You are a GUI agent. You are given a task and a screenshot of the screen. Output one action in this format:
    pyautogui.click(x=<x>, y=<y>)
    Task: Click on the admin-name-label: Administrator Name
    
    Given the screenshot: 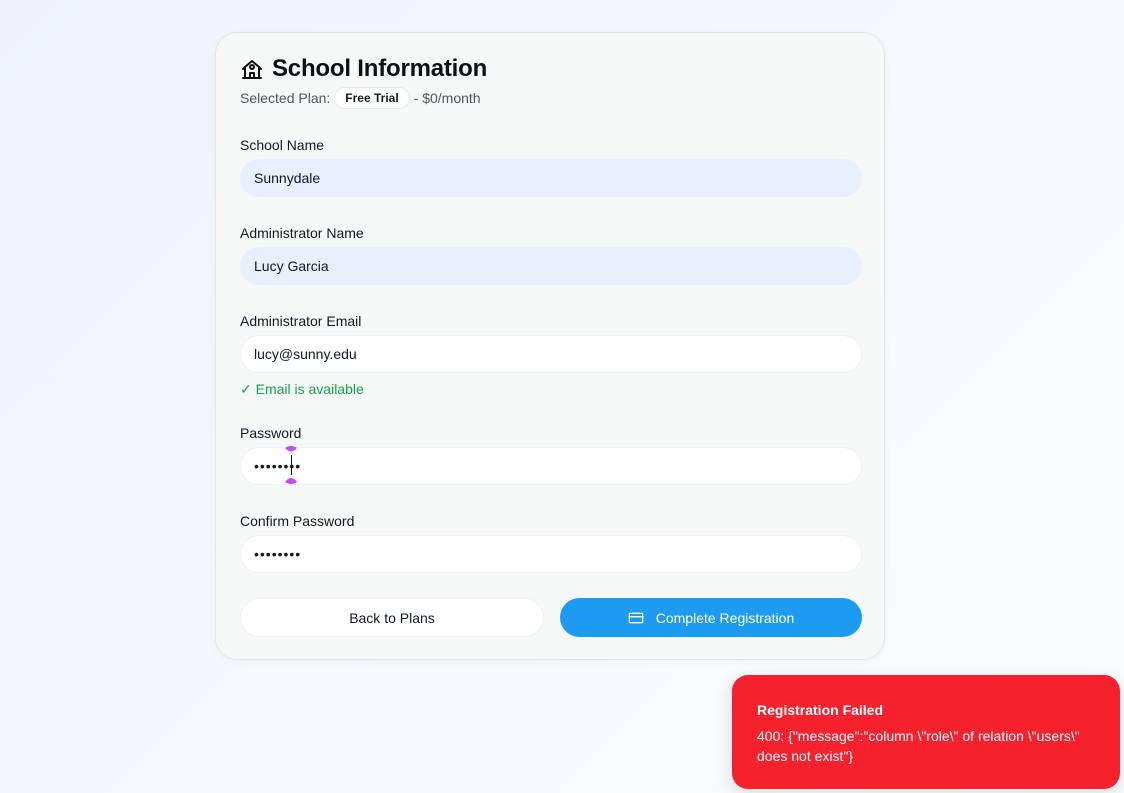 What is the action you would take?
    pyautogui.click(x=302, y=233)
    